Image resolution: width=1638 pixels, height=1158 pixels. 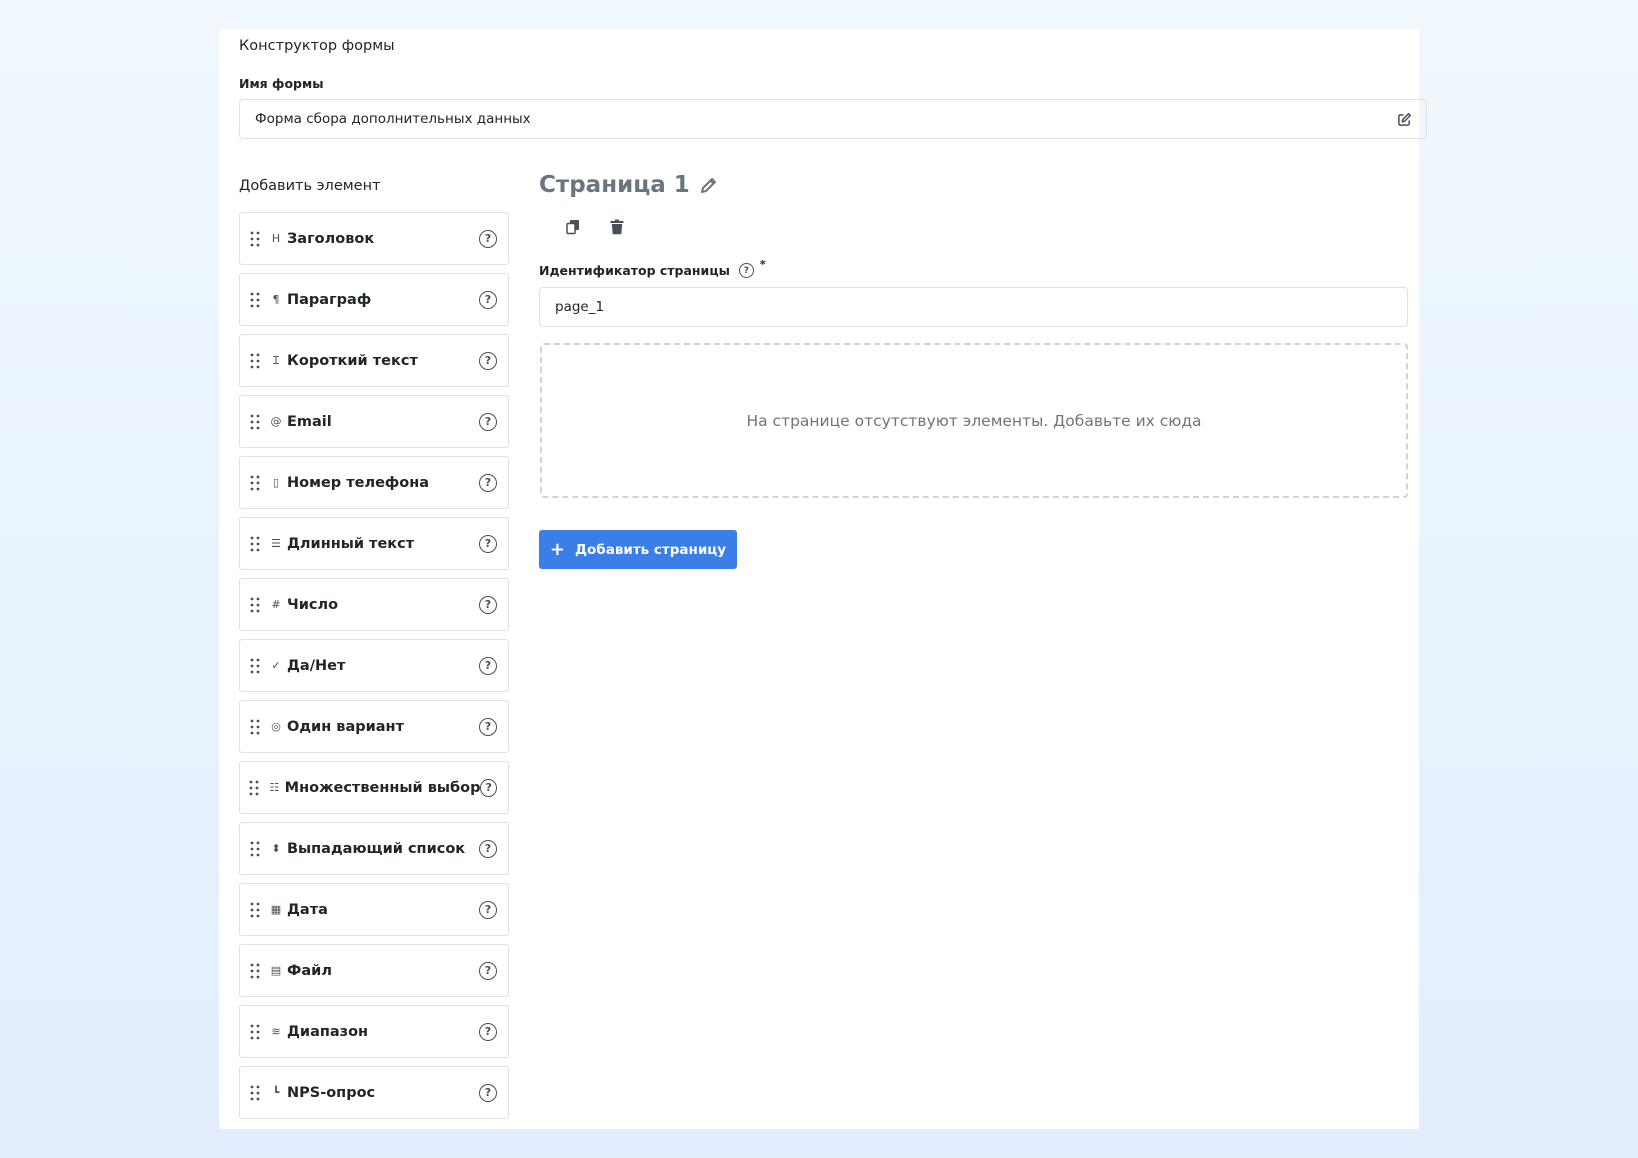 I want to click on palette-item: H Заголовок?, so click(x=374, y=238).